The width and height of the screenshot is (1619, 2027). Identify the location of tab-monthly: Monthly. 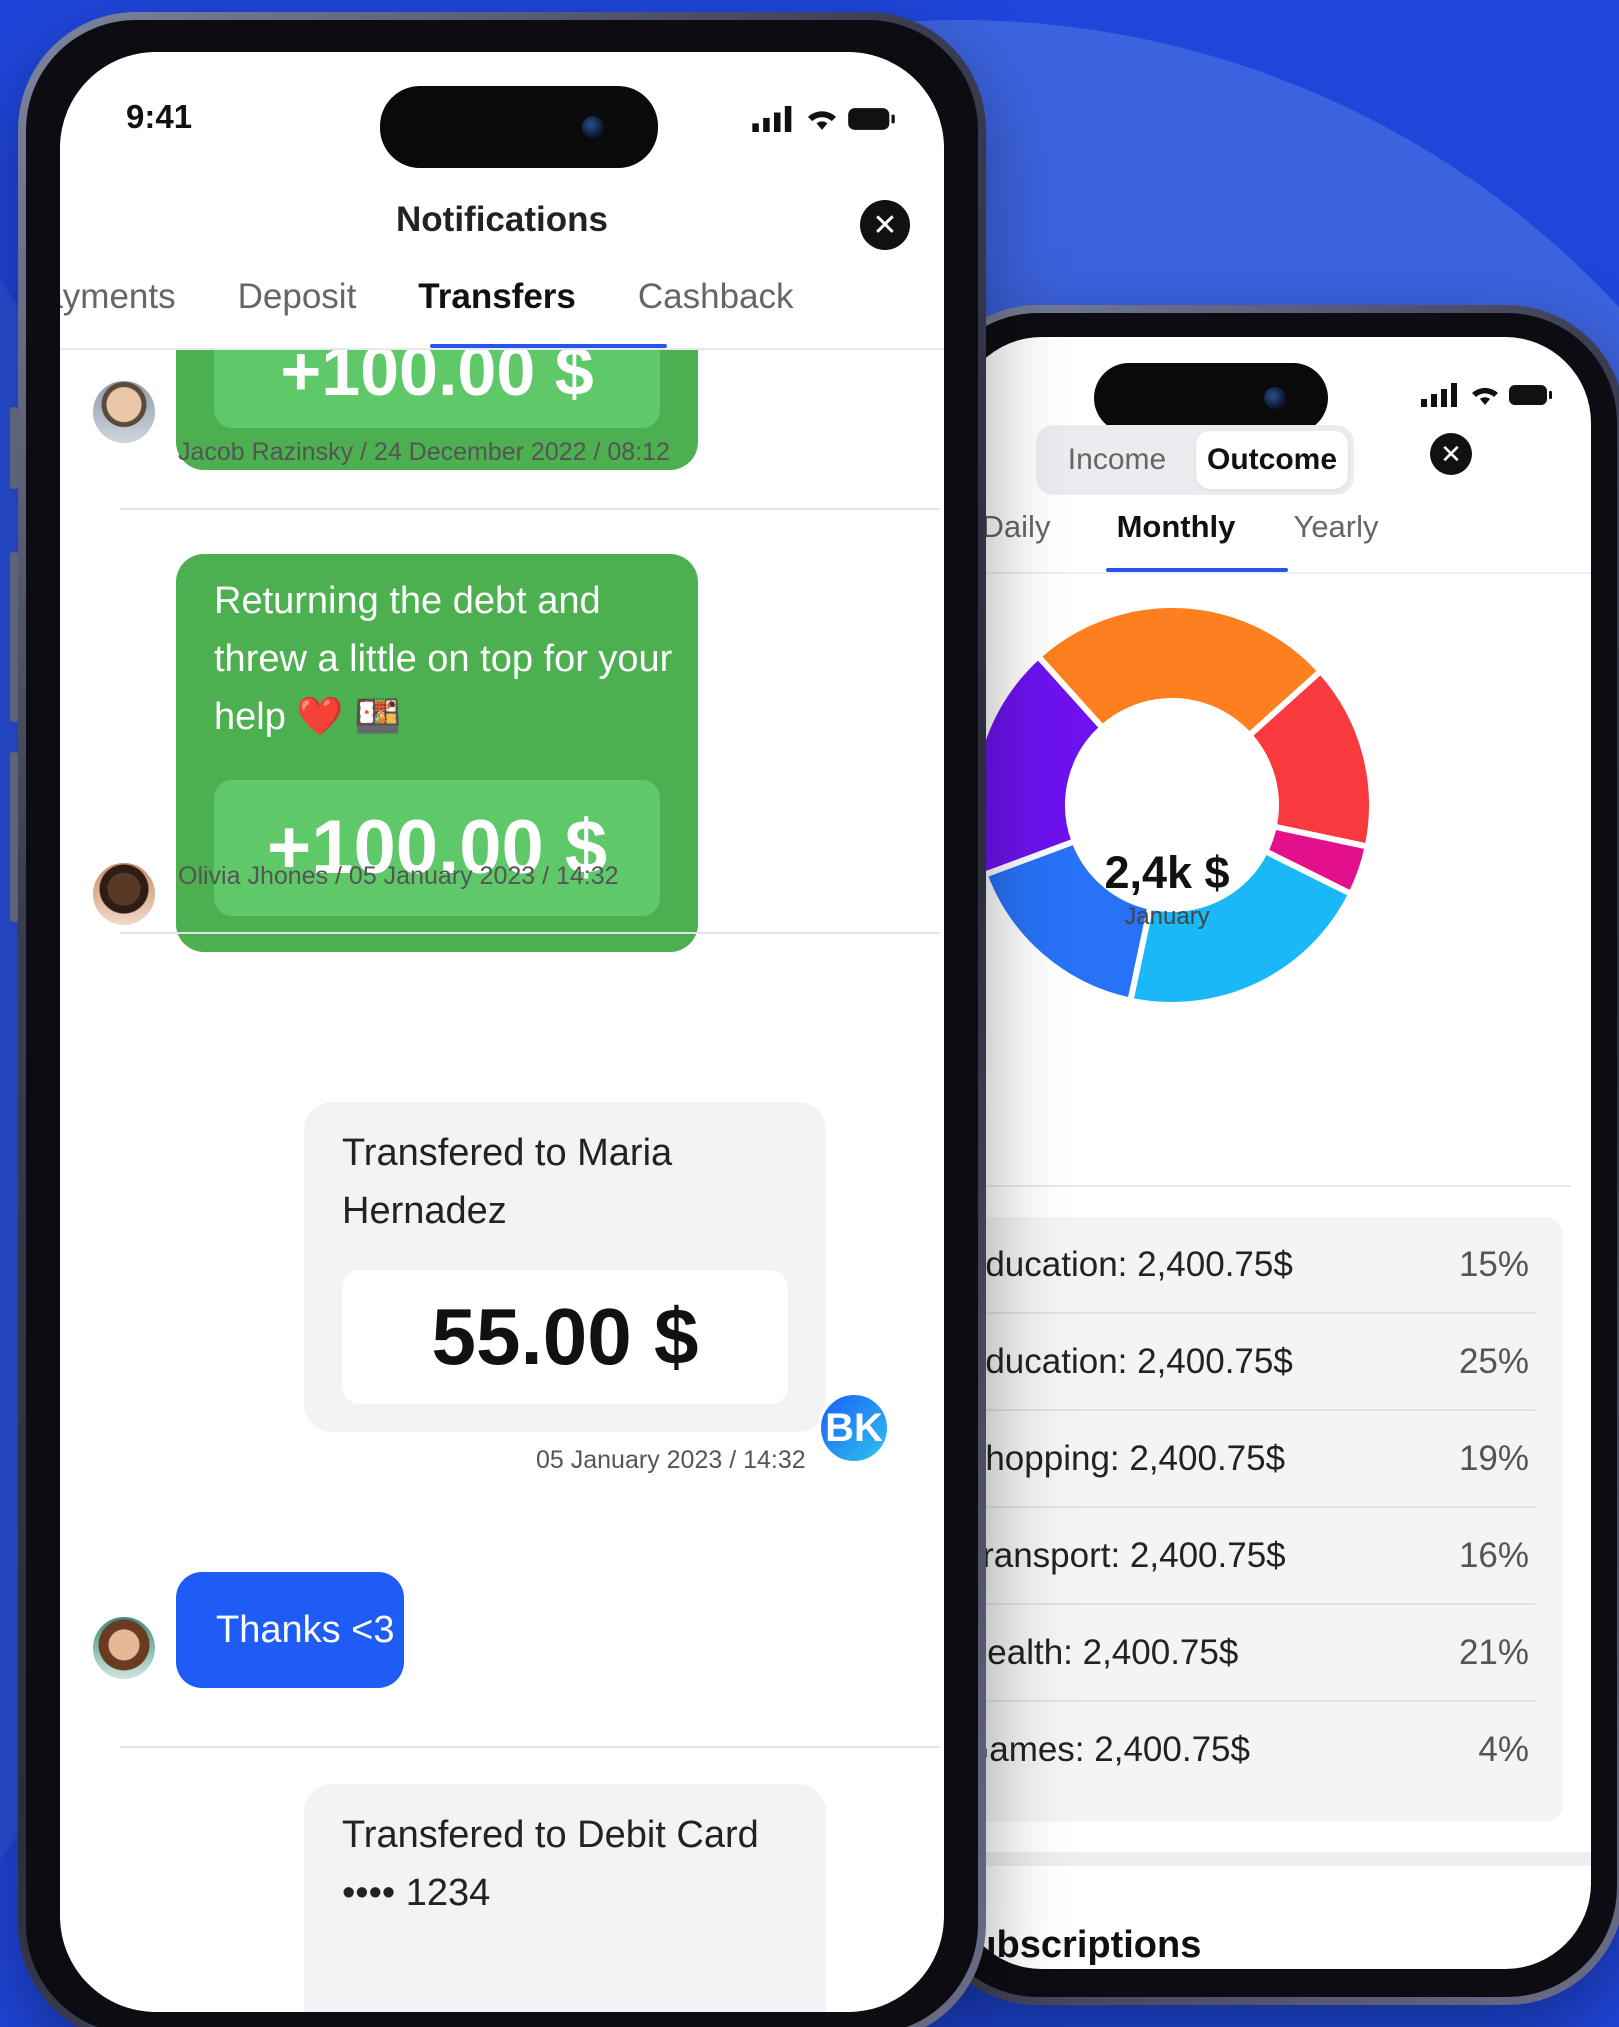
(1176, 527).